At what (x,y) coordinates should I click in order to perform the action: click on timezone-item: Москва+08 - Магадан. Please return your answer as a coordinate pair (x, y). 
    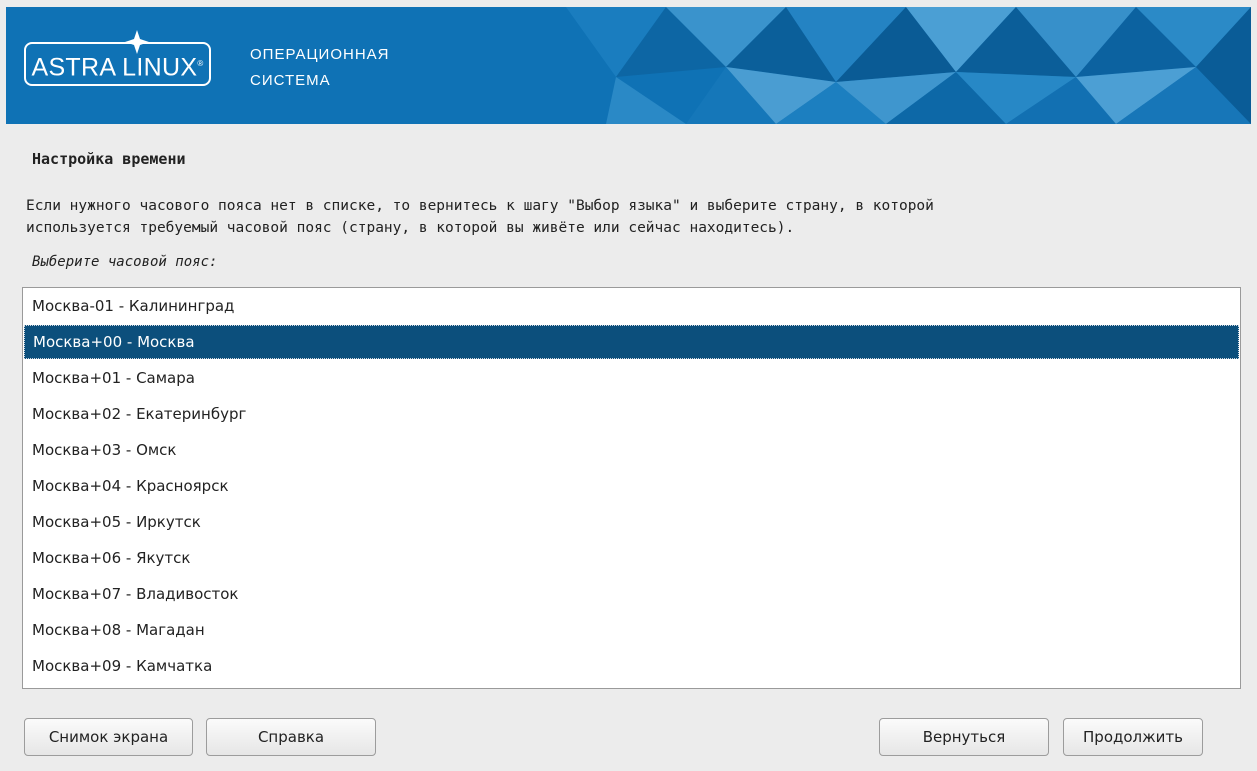
    Looking at the image, I should click on (631, 630).